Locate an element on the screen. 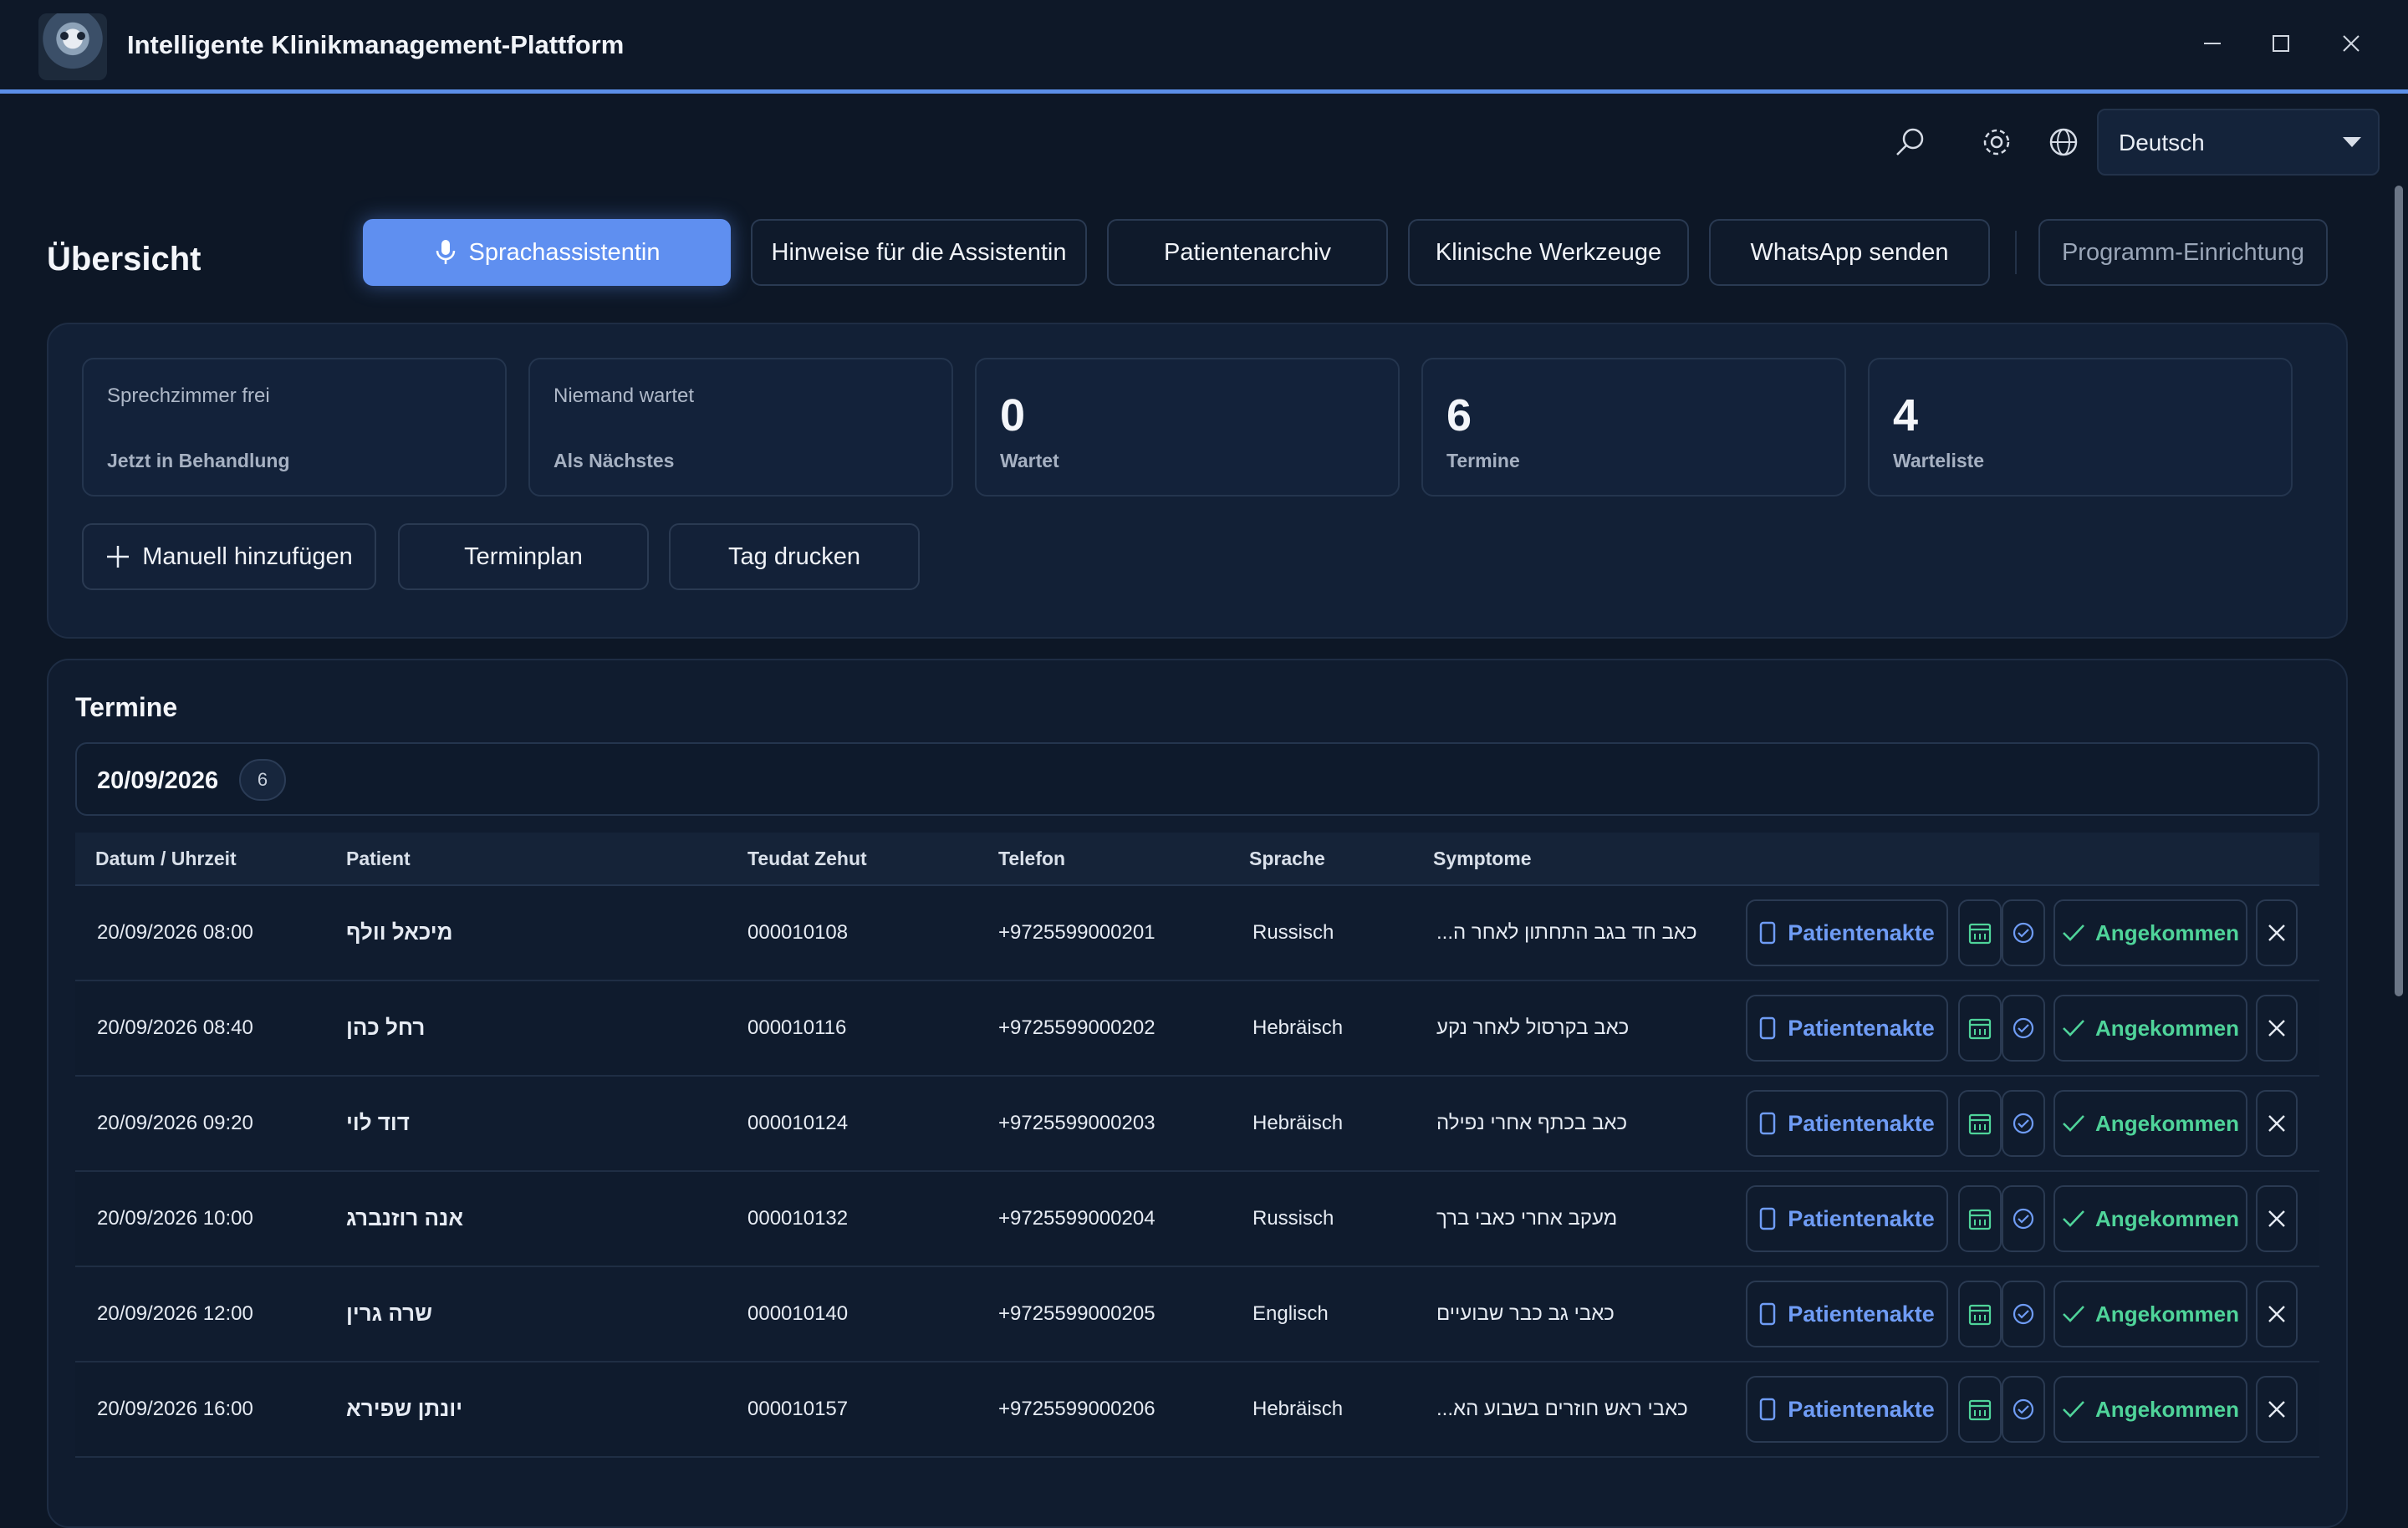  cell-language: Russisch is located at coordinates (1293, 933).